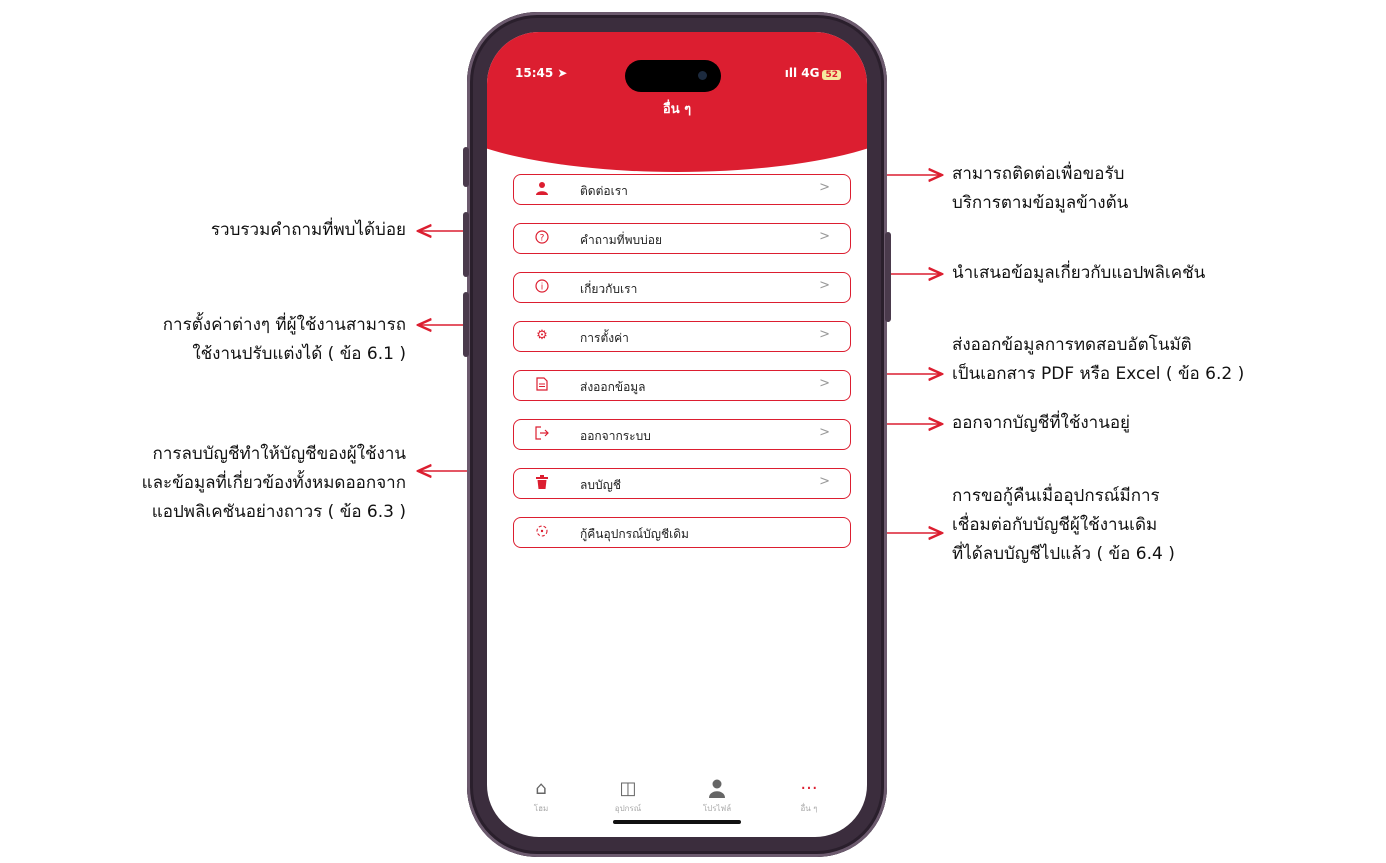 This screenshot has width=1386, height=863. What do you see at coordinates (542, 434) in the screenshot?
I see `logout-icon` at bounding box center [542, 434].